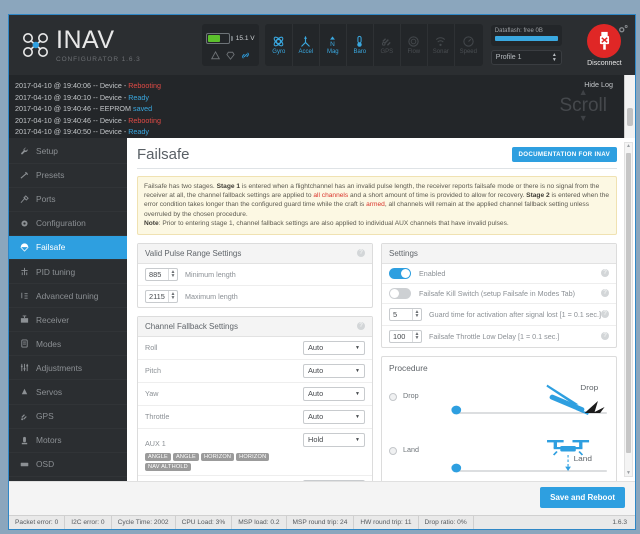 This screenshot has height=534, width=640. Describe the element at coordinates (245, 55) in the screenshot. I see `link-icon` at that location.